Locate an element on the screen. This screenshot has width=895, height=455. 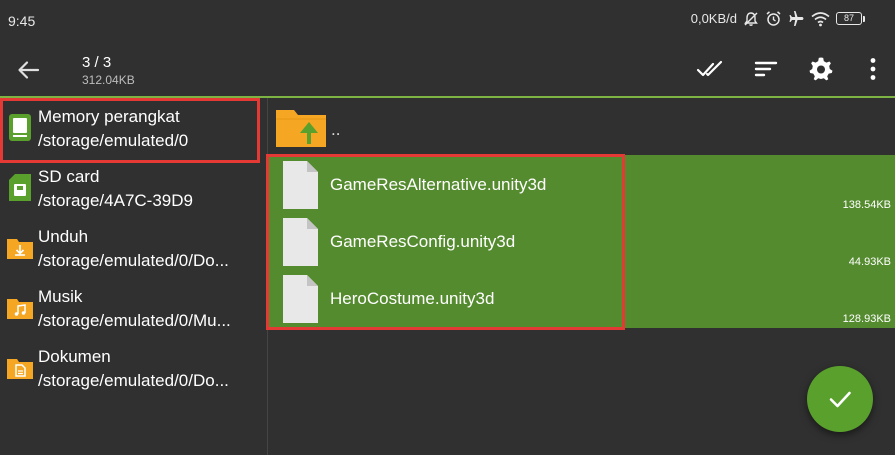
wifi-icon is located at coordinates (820, 18).